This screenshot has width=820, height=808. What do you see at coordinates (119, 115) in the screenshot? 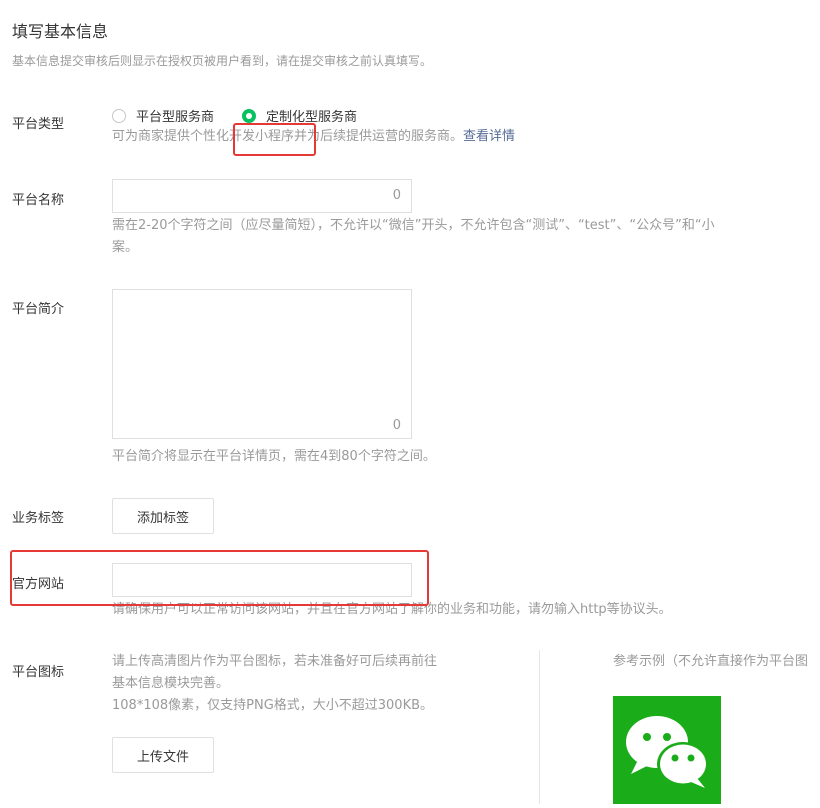
I see `radio-unchecked-icon` at bounding box center [119, 115].